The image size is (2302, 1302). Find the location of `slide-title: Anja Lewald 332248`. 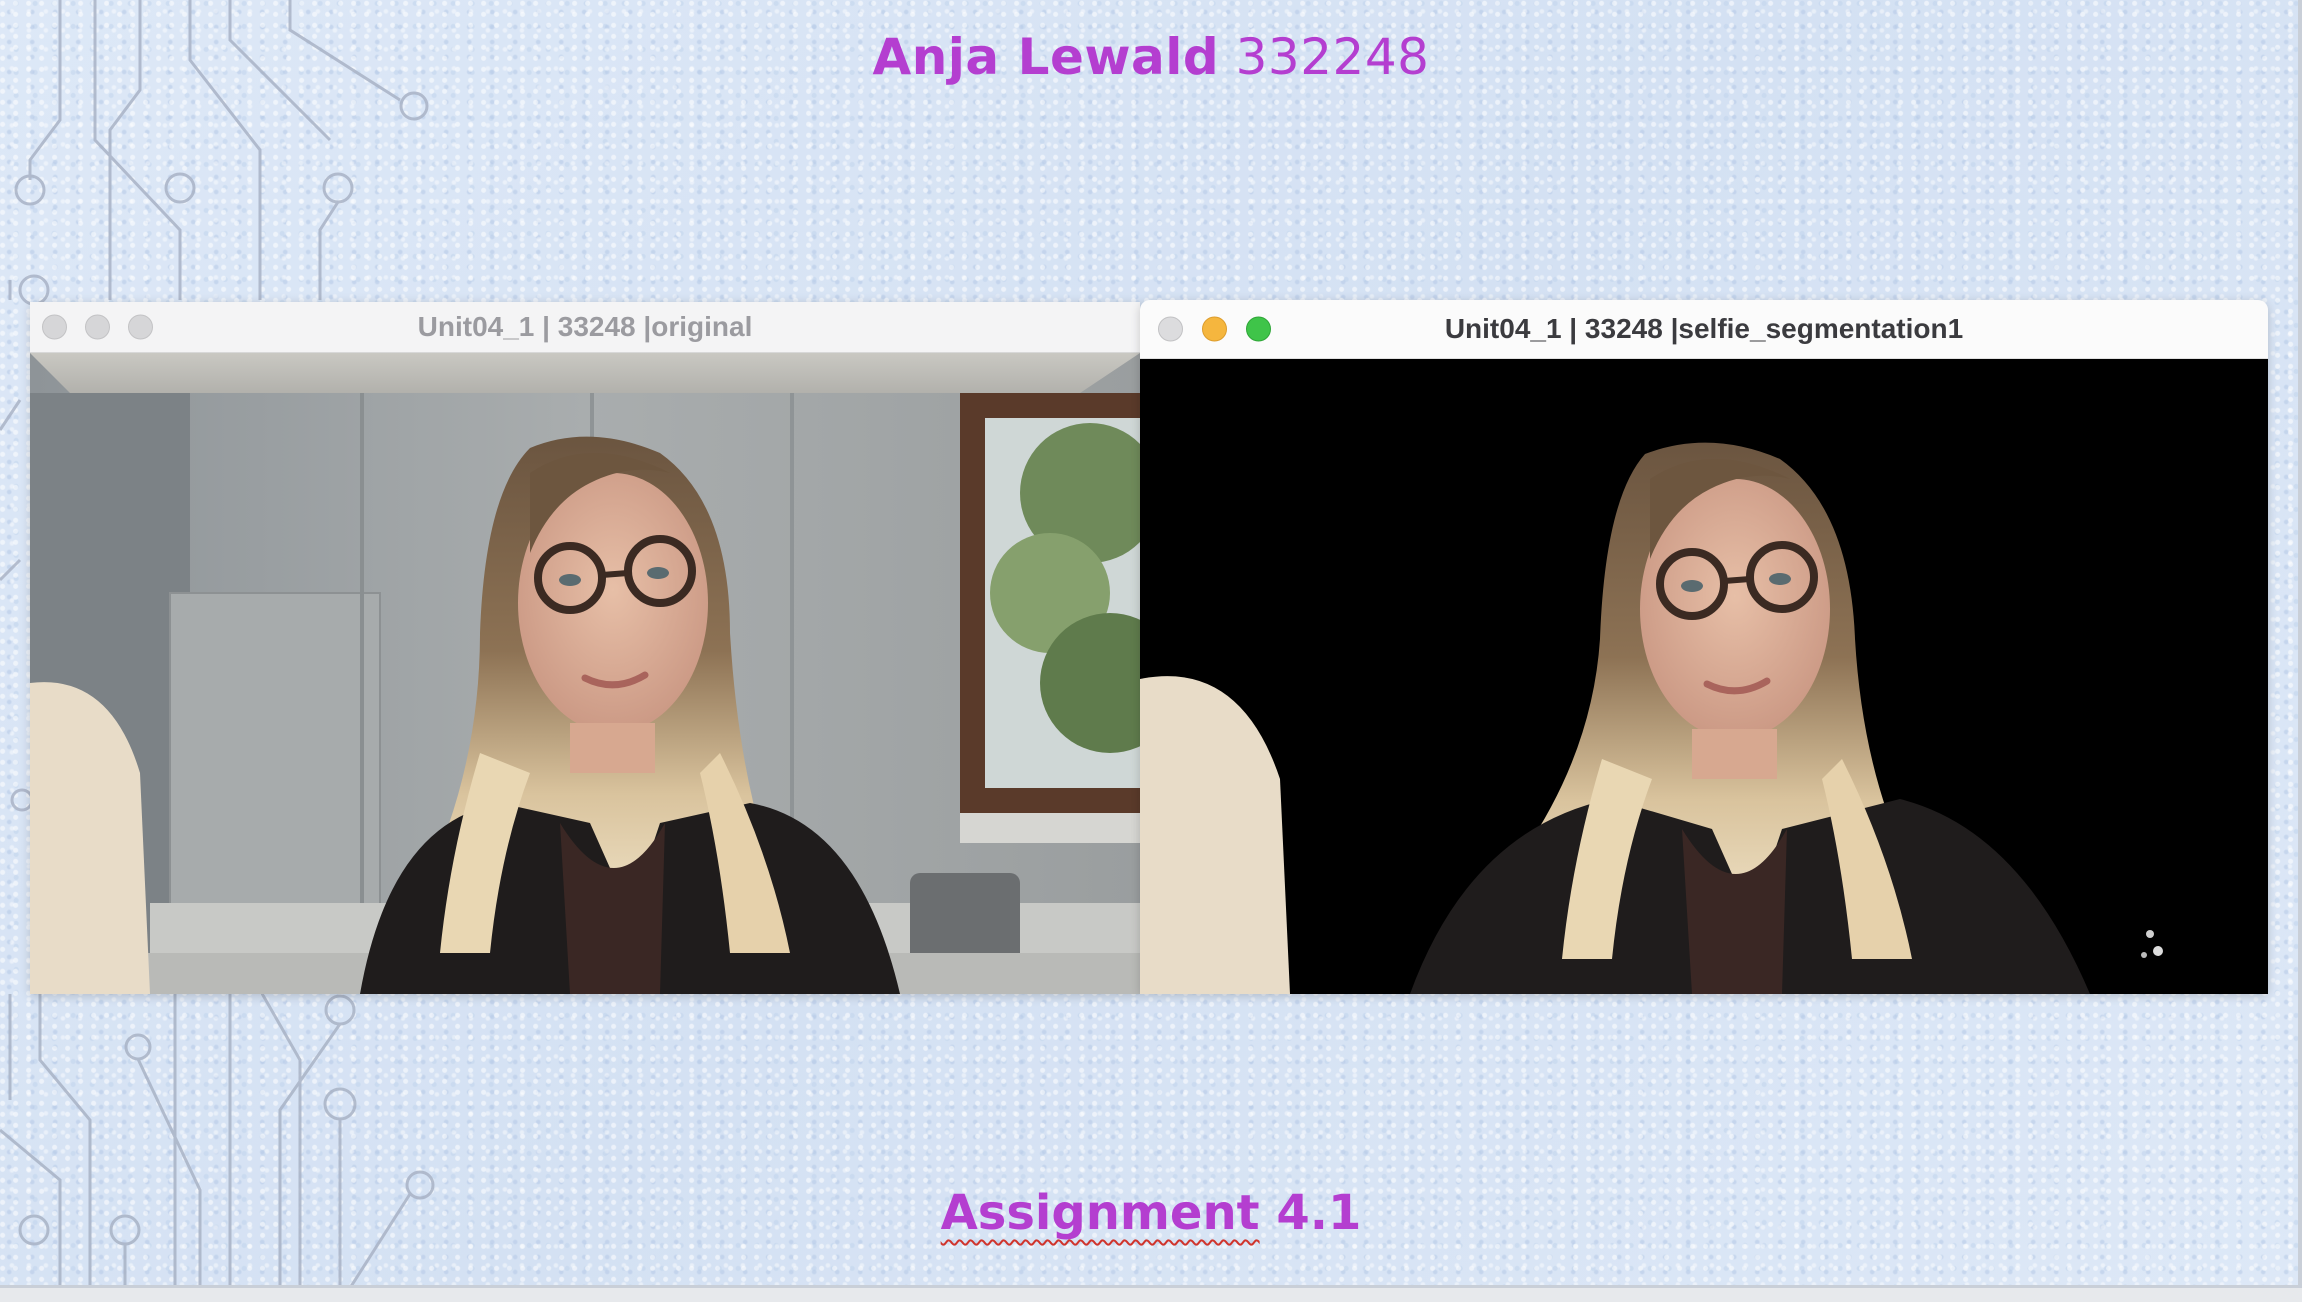

slide-title: Anja Lewald 332248 is located at coordinates (1149, 57).